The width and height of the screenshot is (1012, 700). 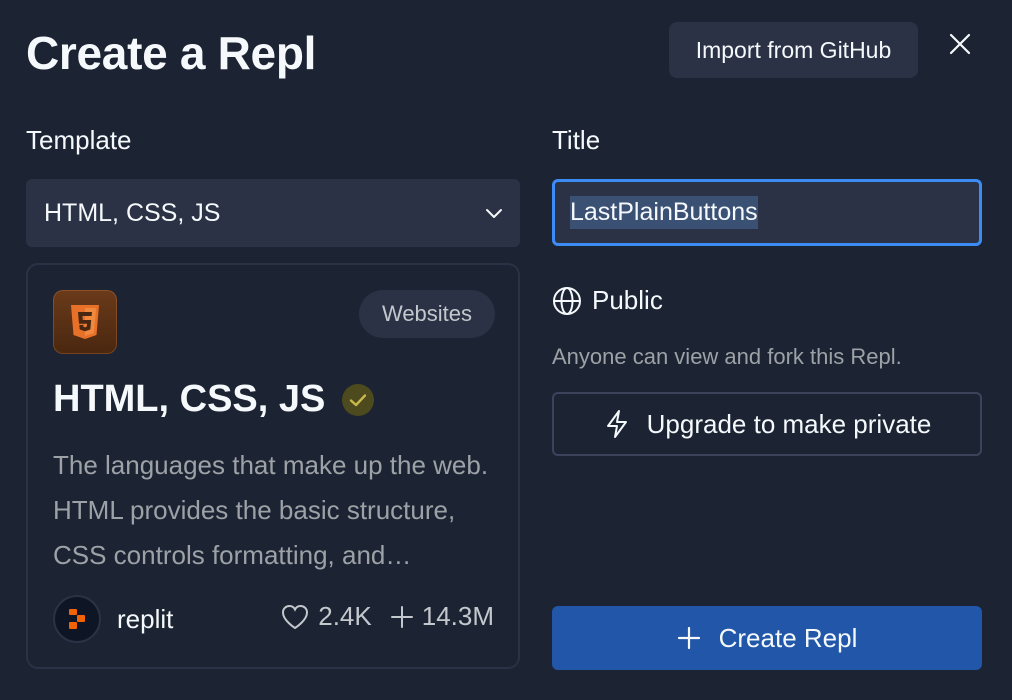 I want to click on close-button, so click(x=960, y=44).